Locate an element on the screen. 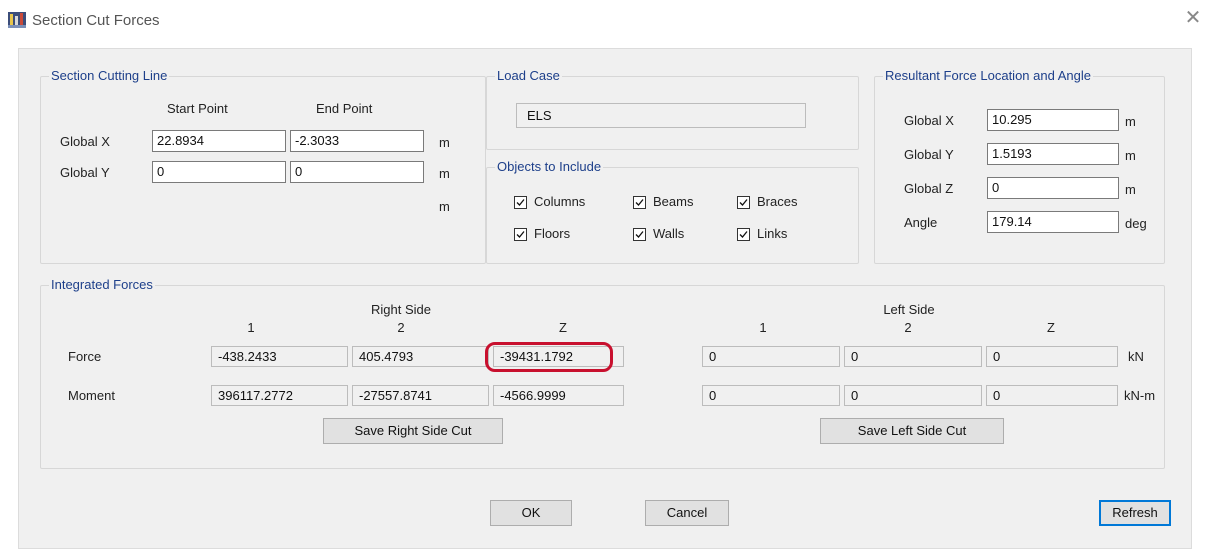 This screenshot has height=551, width=1208. cancel-button: Cancel is located at coordinates (687, 513).